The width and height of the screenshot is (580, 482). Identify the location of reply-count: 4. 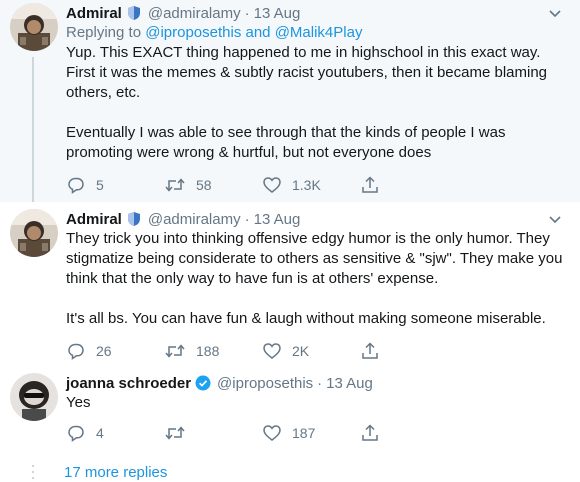
(100, 433).